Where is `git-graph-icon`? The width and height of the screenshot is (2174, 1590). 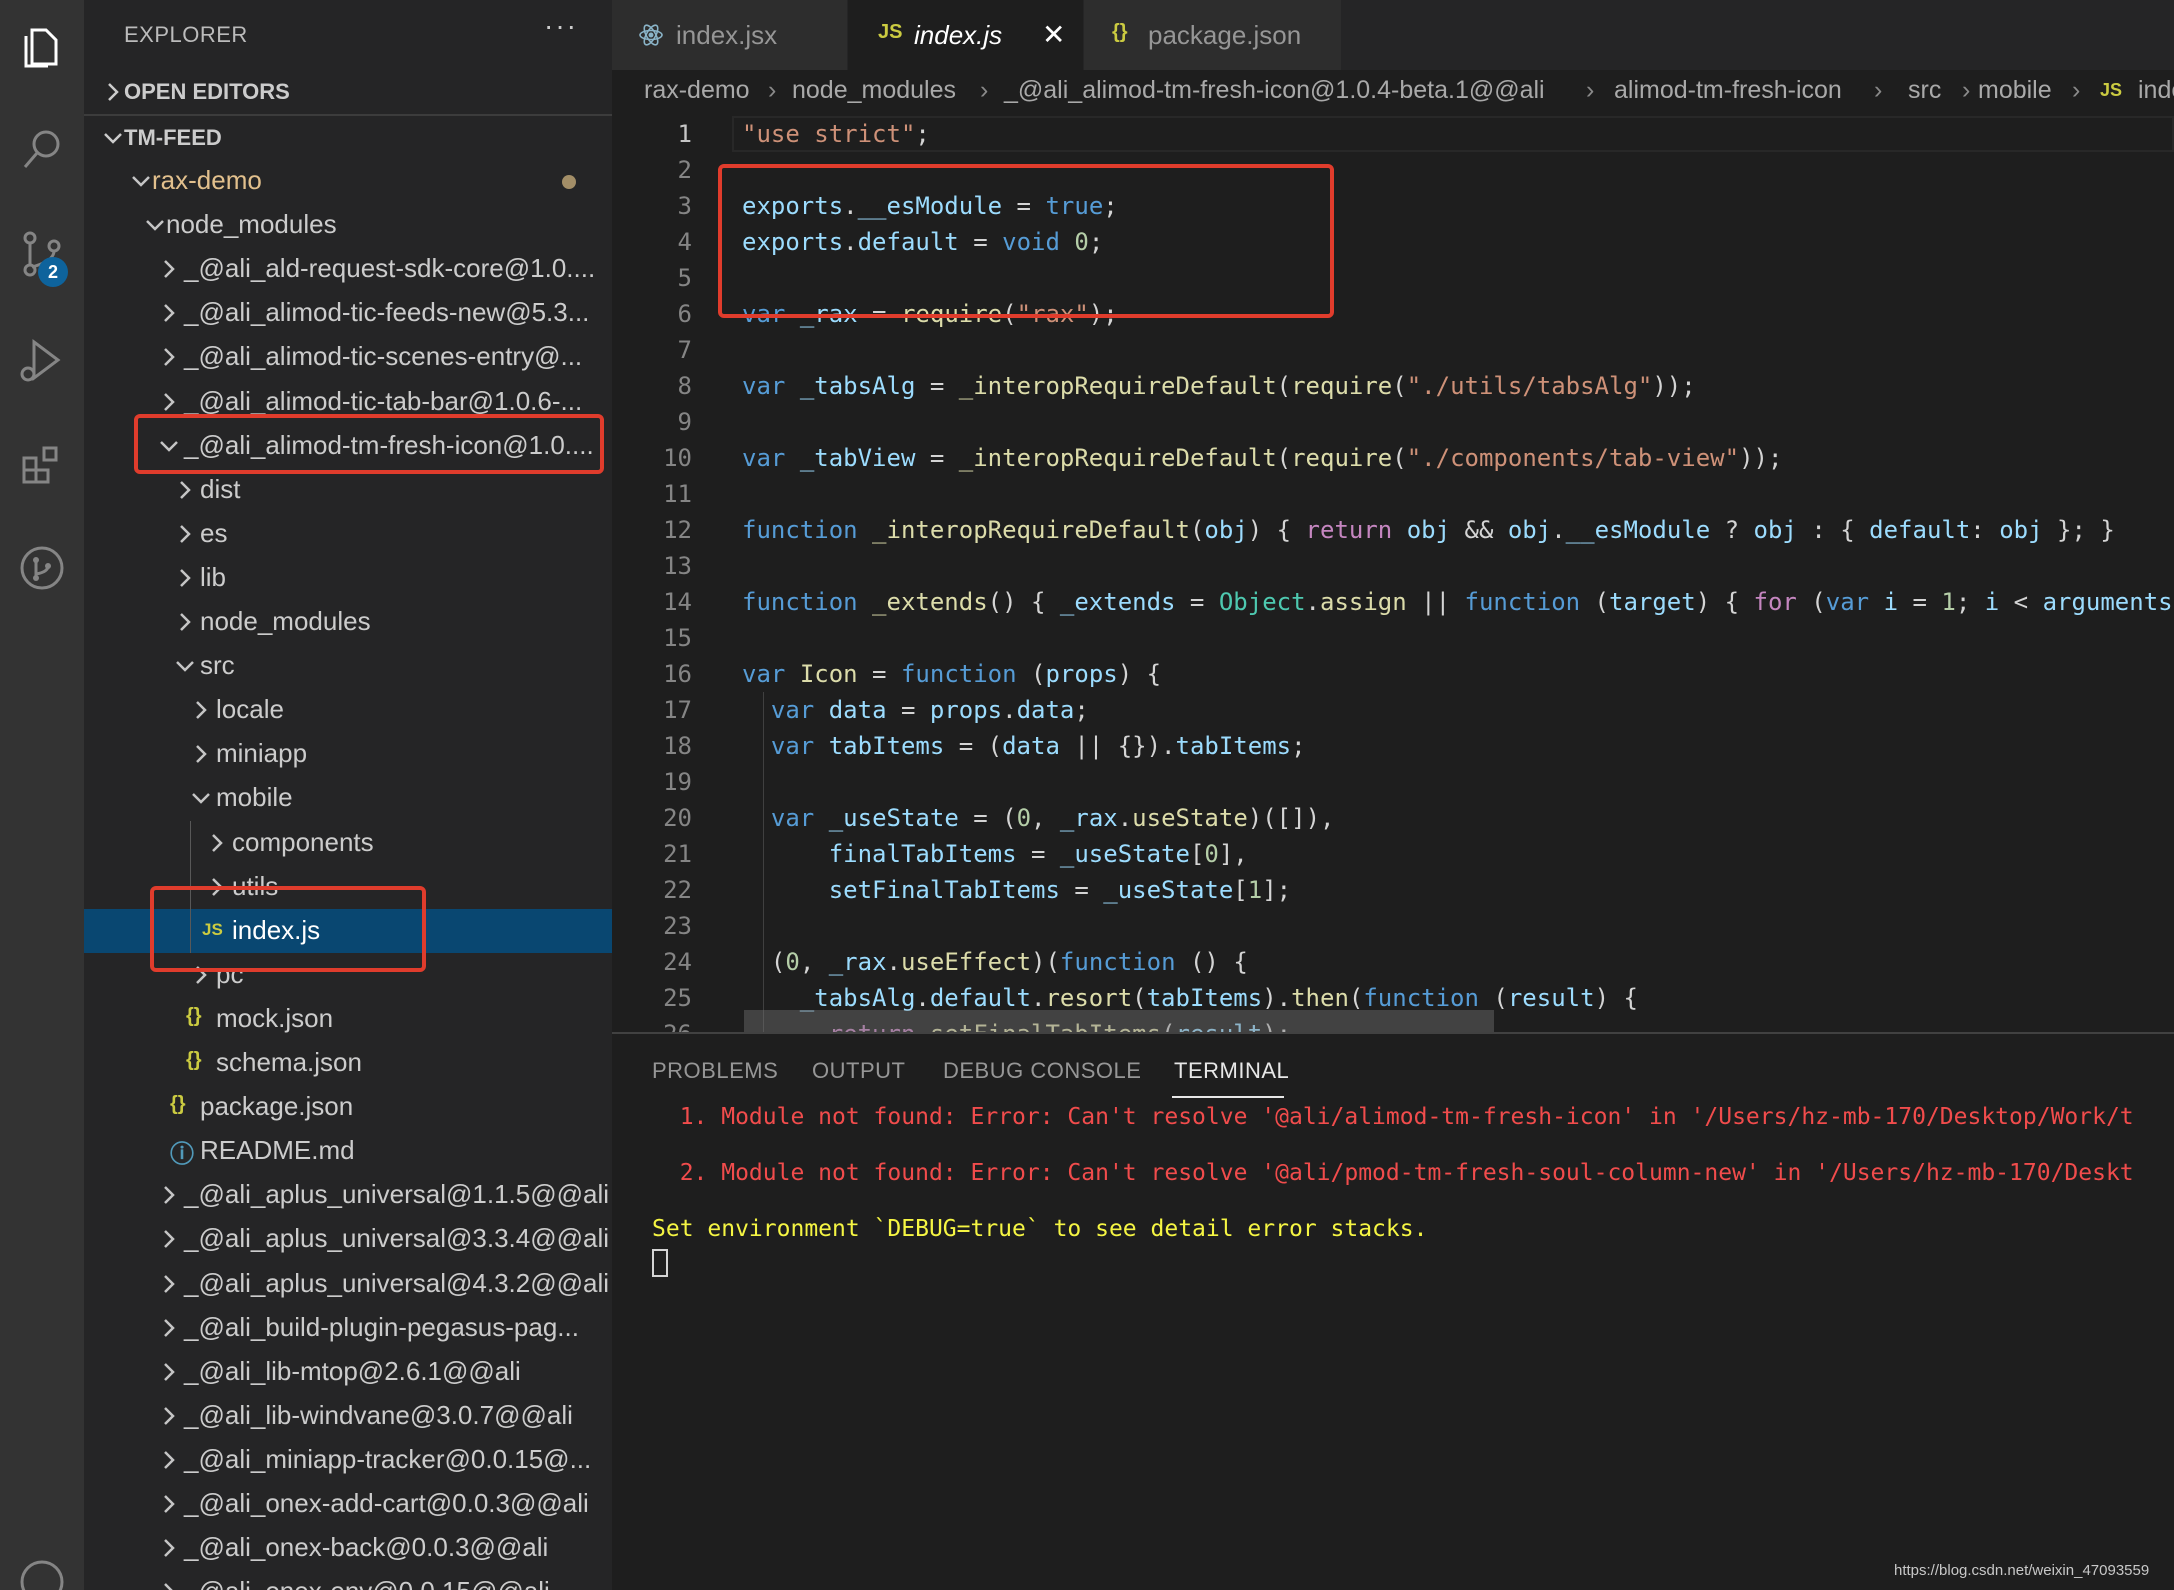 git-graph-icon is located at coordinates (42, 568).